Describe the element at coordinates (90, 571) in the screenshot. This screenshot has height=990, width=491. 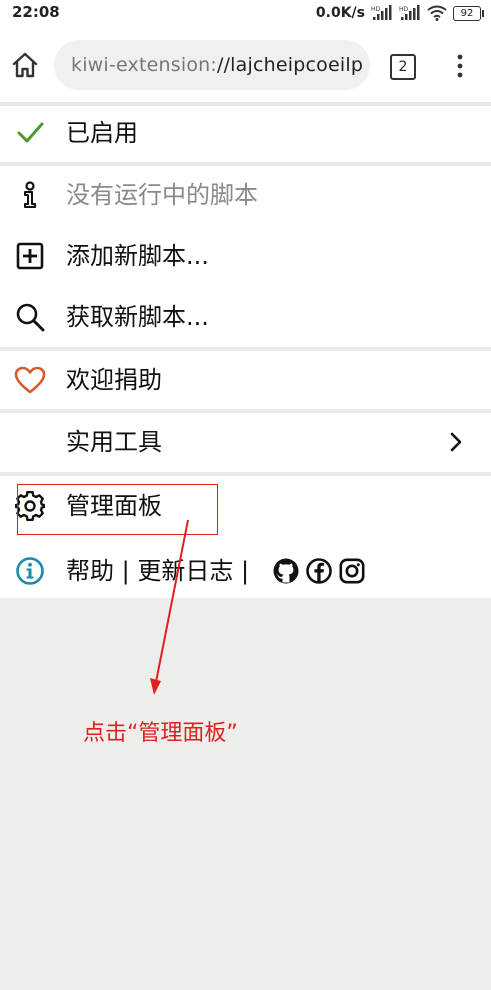
I see `help-link: 帮助` at that location.